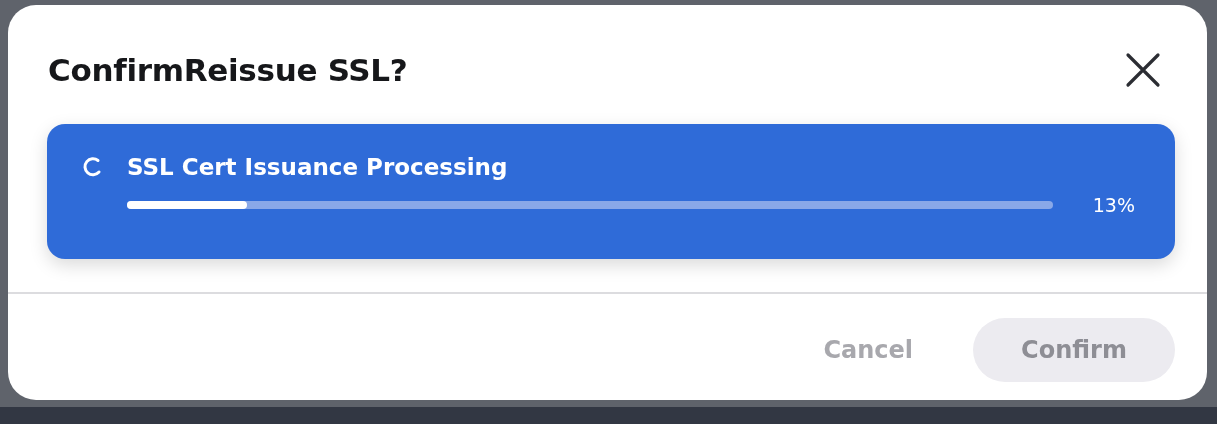 This screenshot has width=1217, height=424. What do you see at coordinates (317, 167) in the screenshot?
I see `progress-label: SSL Cert Issuance Processing` at bounding box center [317, 167].